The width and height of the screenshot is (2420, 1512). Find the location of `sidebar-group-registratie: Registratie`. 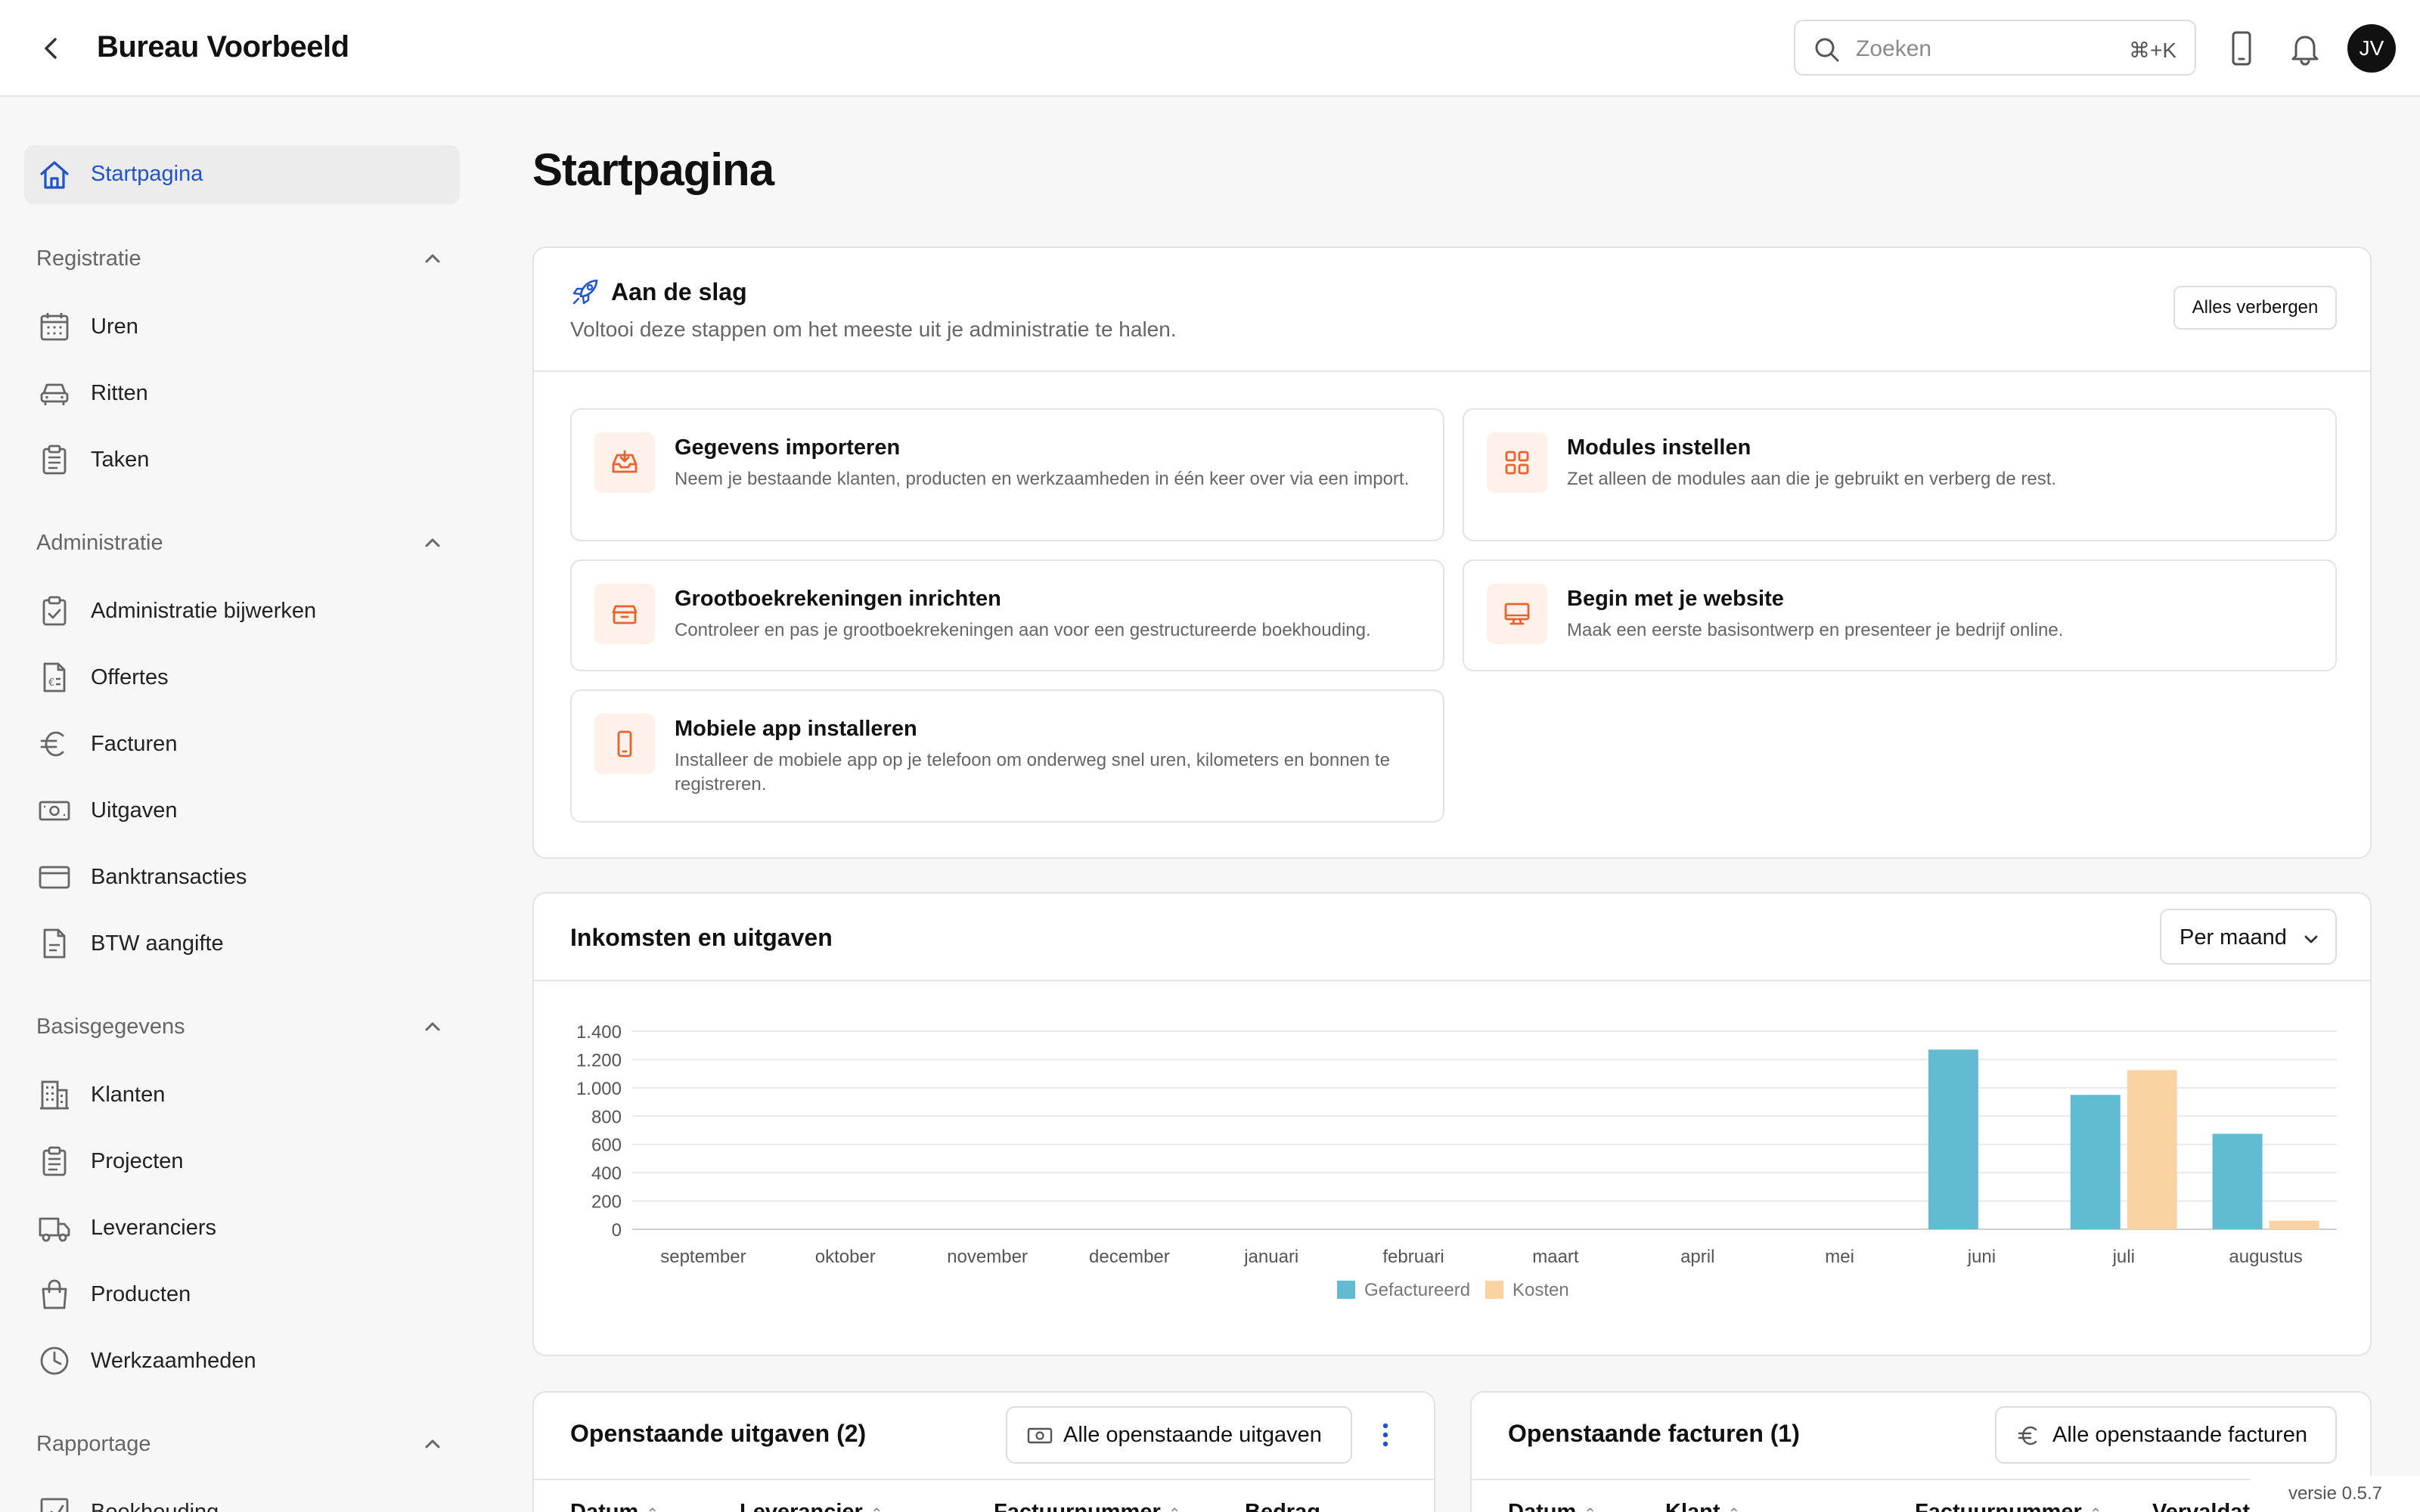

sidebar-group-registratie: Registratie is located at coordinates (88, 258).